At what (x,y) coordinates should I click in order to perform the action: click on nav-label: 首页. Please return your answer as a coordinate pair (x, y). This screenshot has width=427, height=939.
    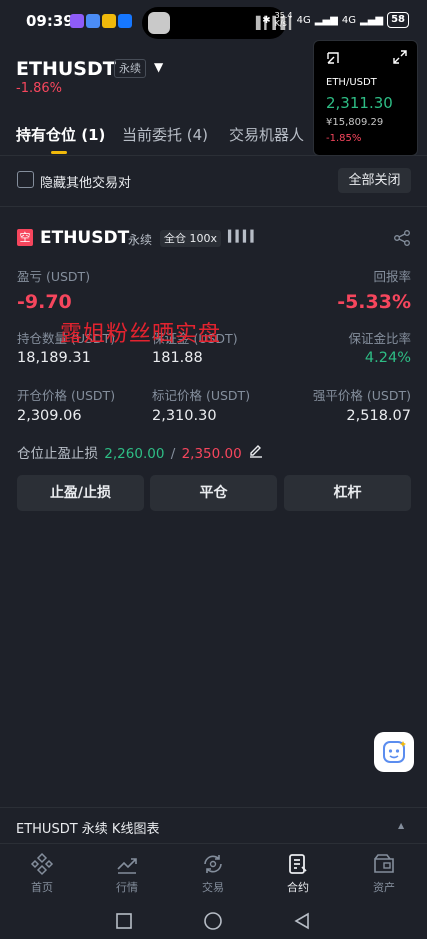
    Looking at the image, I should click on (42, 887).